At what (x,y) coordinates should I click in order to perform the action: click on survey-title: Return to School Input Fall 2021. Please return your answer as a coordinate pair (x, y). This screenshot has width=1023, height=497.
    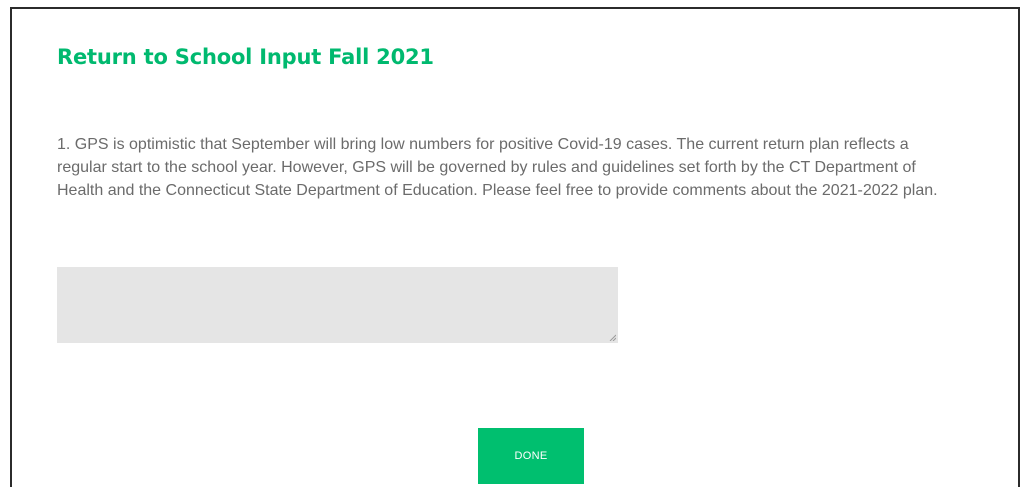
    Looking at the image, I should click on (245, 57).